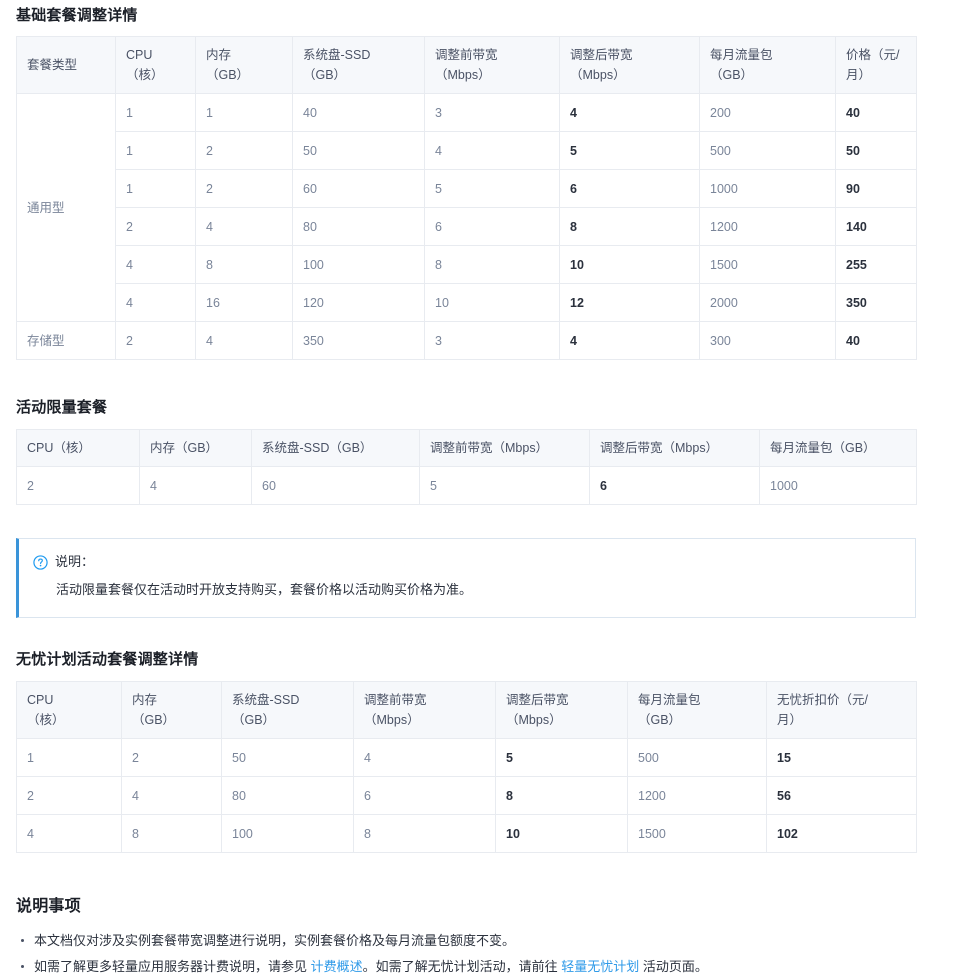 This screenshot has width=965, height=980. Describe the element at coordinates (266, 700) in the screenshot. I see `header-line-1: 系统盘-SSD` at that location.